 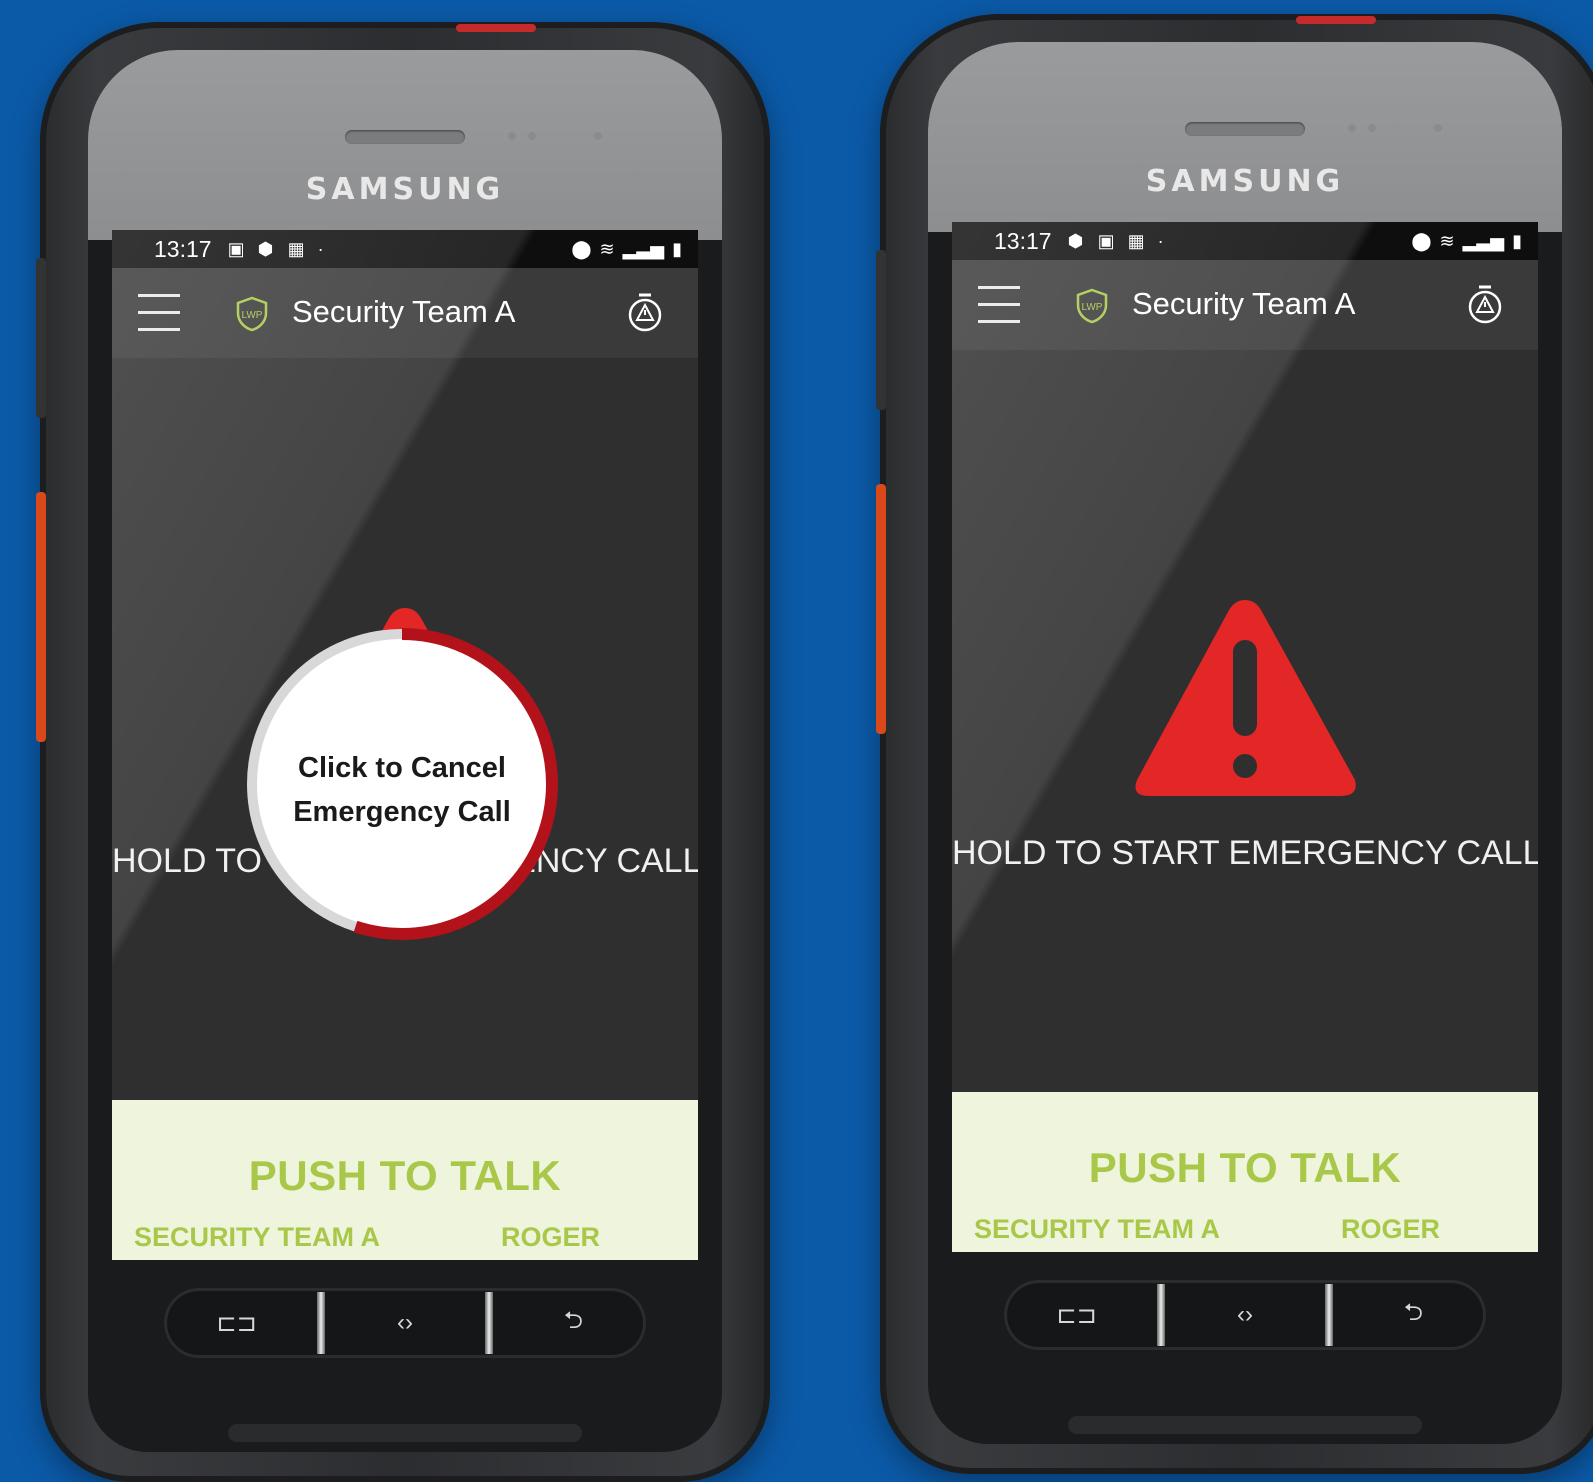 What do you see at coordinates (402, 768) in the screenshot?
I see `cancel-text-line1: Click to Cancel` at bounding box center [402, 768].